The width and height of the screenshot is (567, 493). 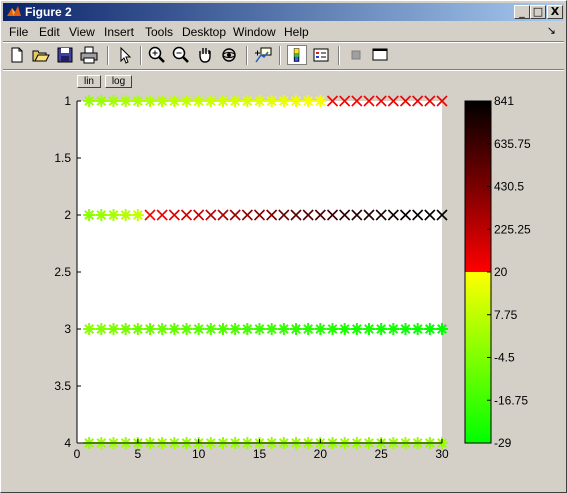 I want to click on y-tick-label: 3, so click(x=67, y=329).